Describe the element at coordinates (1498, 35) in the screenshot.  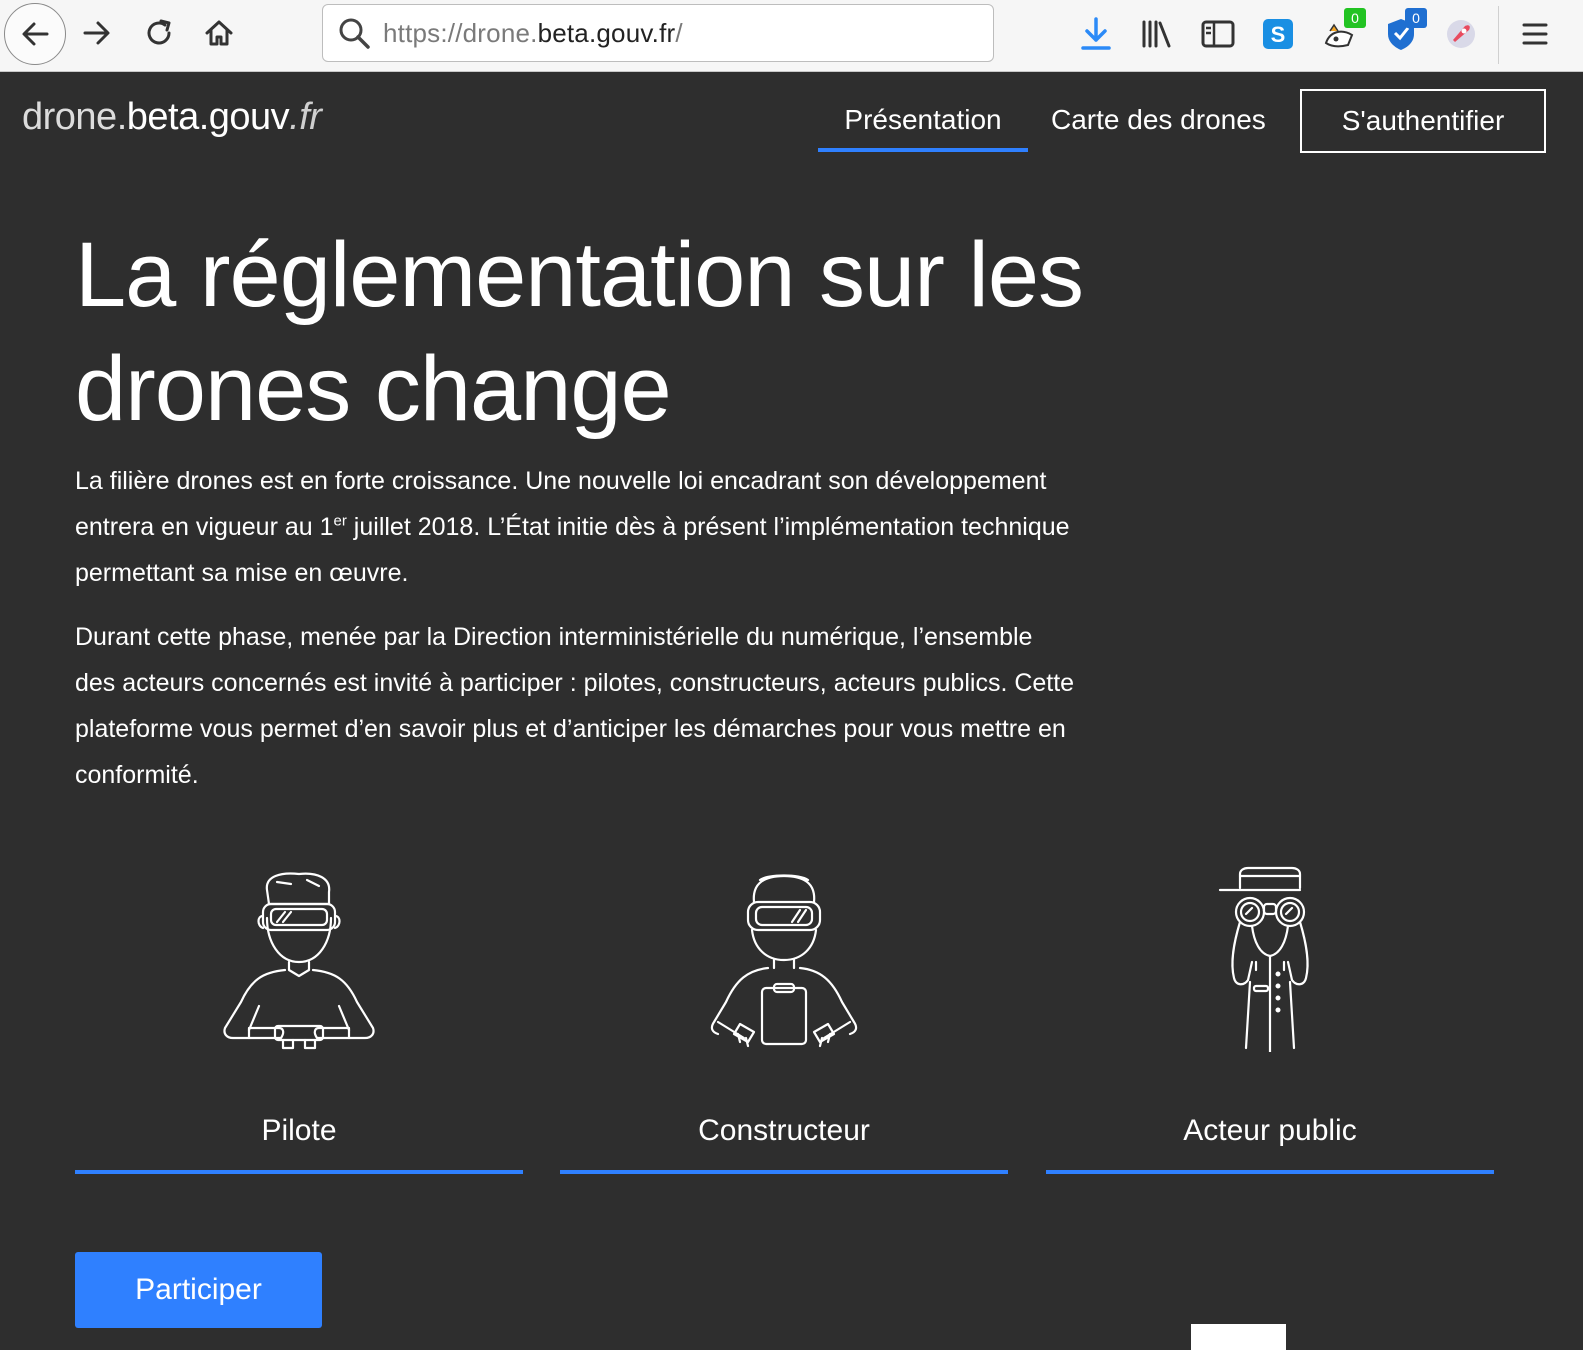
I see `toolbar-separator` at that location.